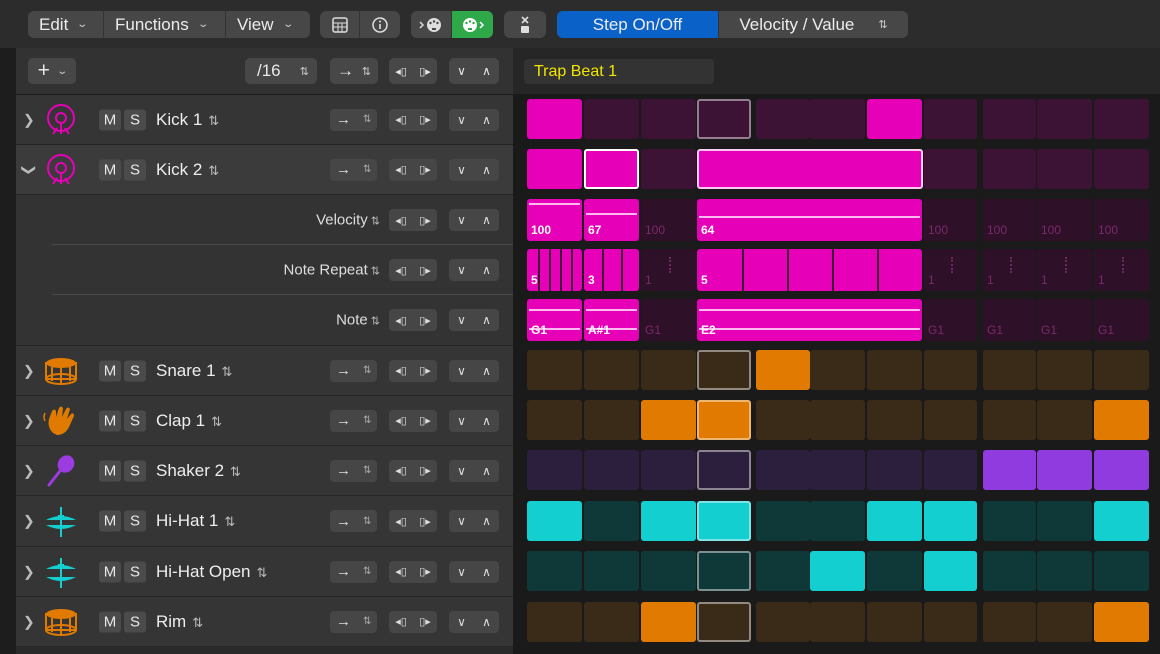 The image size is (1160, 654). I want to click on note-lane-cell: A#1, so click(611, 320).